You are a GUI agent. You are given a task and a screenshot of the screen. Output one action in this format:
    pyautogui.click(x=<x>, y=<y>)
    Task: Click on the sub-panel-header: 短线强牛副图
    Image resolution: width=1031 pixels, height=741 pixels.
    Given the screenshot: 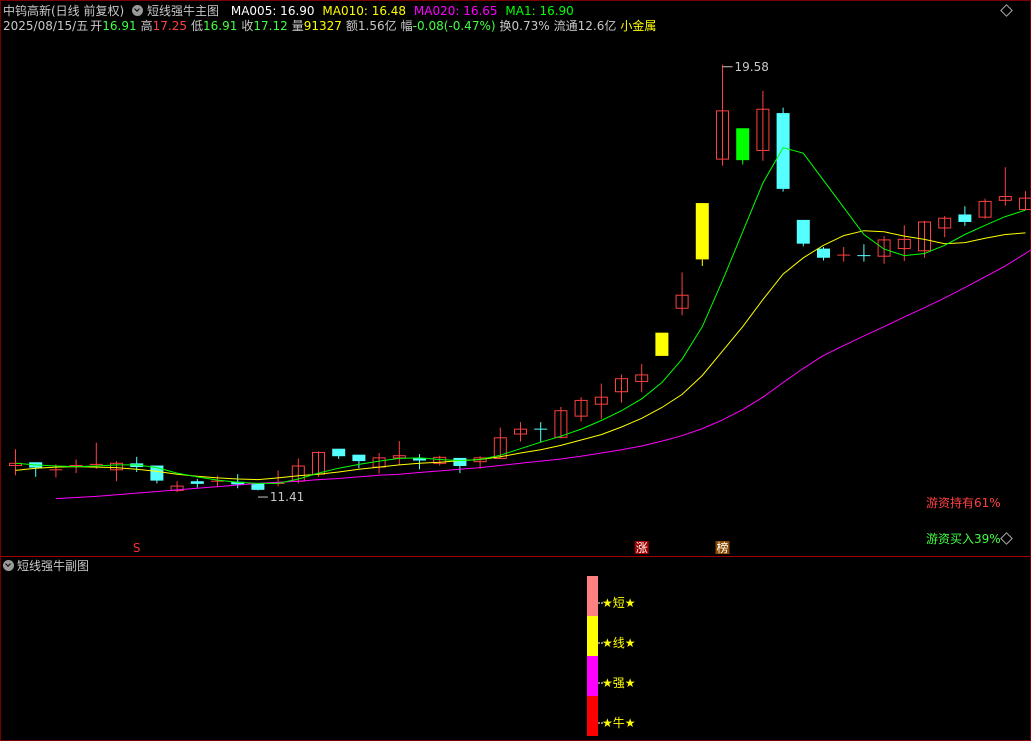 What is the action you would take?
    pyautogui.click(x=46, y=566)
    